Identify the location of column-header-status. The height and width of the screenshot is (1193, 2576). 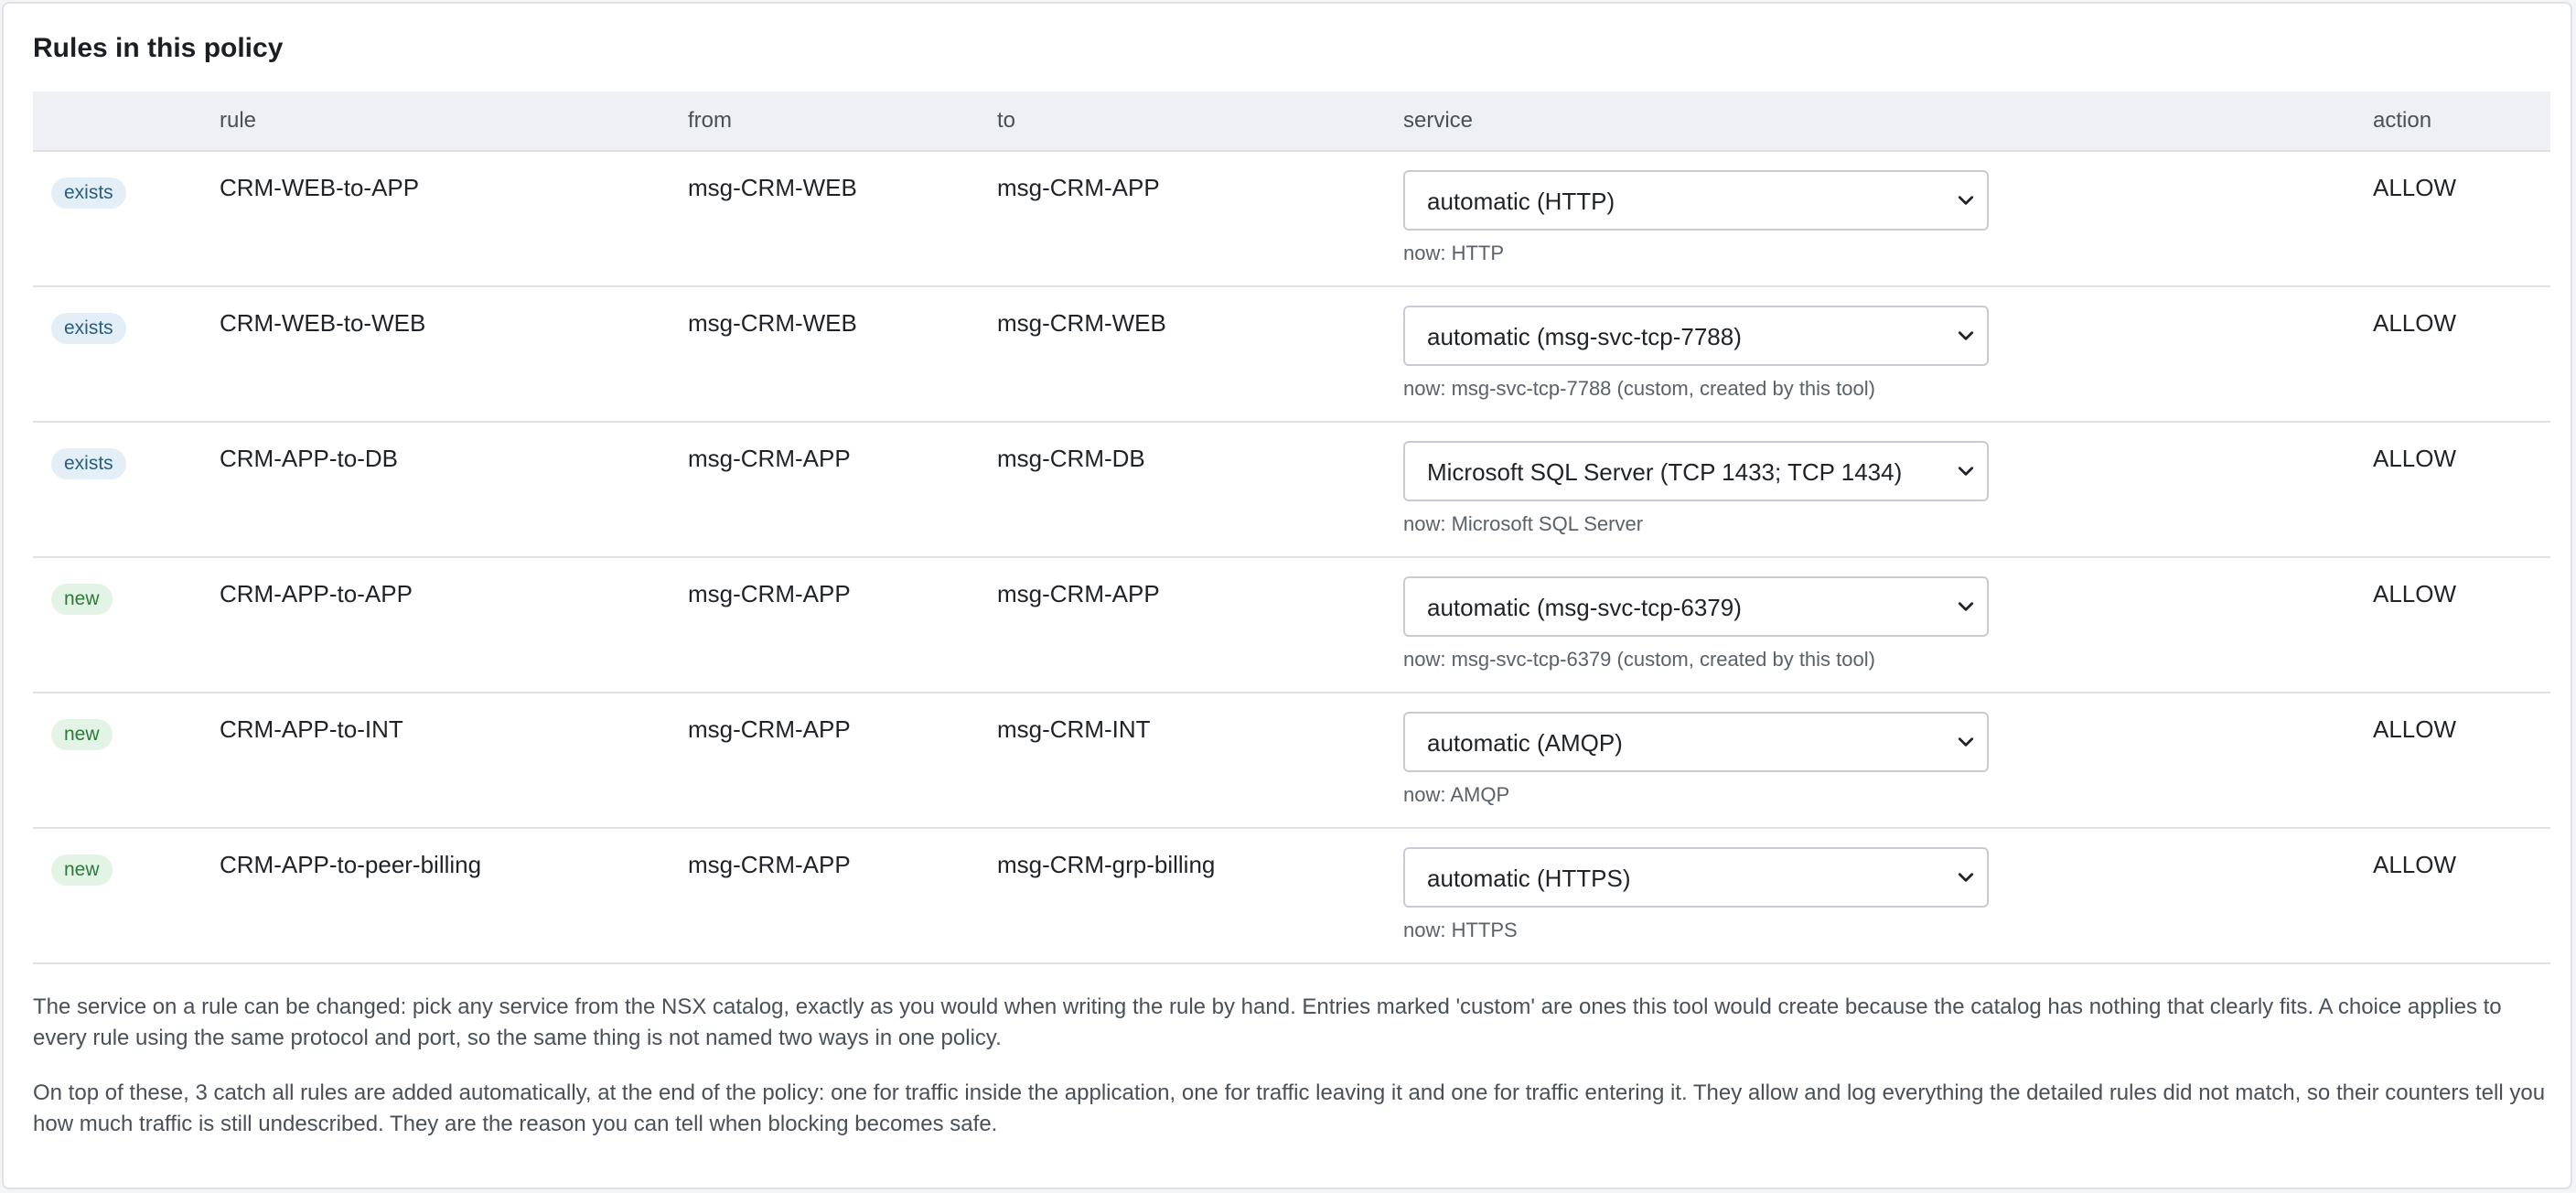
(127, 121).